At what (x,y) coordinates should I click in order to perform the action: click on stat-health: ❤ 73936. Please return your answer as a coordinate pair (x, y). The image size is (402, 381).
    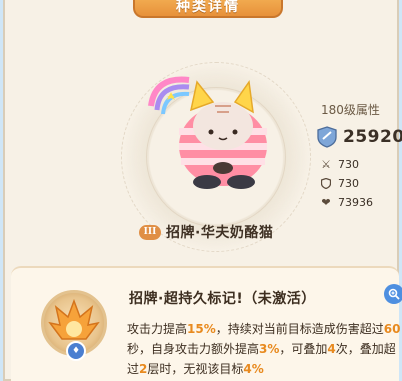
    Looking at the image, I should click on (346, 202).